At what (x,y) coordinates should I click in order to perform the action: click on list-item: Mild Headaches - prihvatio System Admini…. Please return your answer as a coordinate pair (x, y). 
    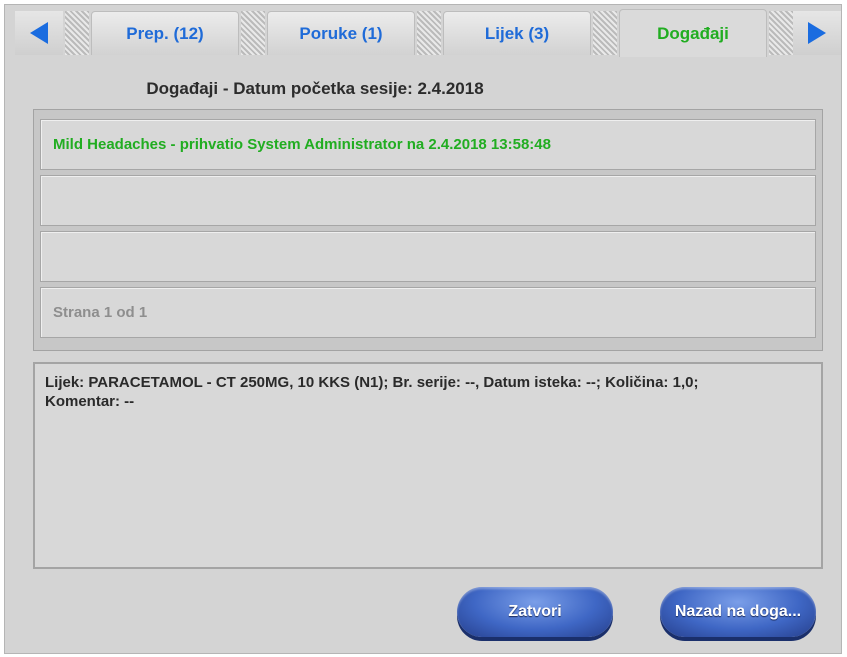
    Looking at the image, I should click on (428, 144).